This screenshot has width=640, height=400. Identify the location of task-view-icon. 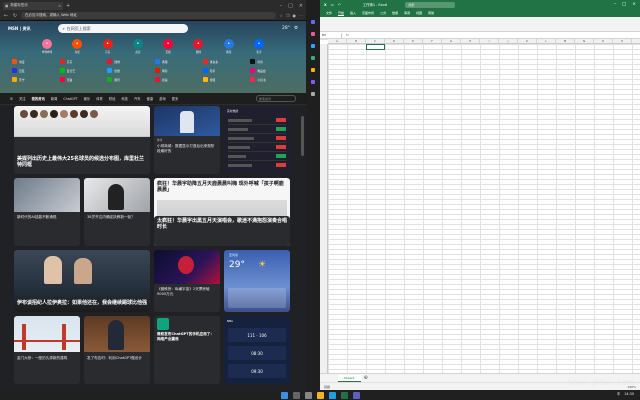
(308, 395).